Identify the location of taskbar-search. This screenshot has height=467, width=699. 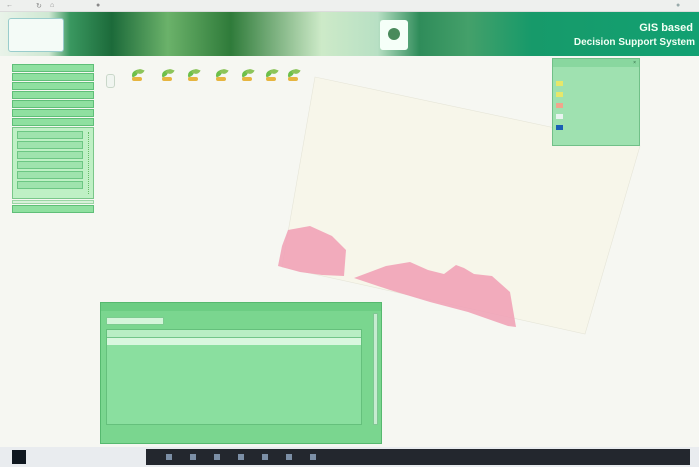
(81, 457).